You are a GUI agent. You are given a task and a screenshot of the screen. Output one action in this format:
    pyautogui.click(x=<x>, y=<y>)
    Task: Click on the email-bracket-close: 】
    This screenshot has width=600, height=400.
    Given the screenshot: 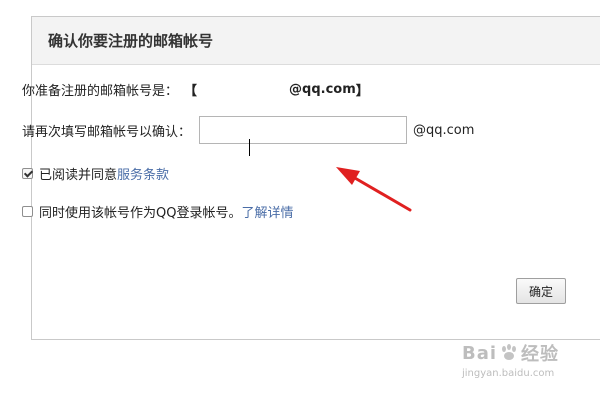 What is the action you would take?
    pyautogui.click(x=362, y=91)
    